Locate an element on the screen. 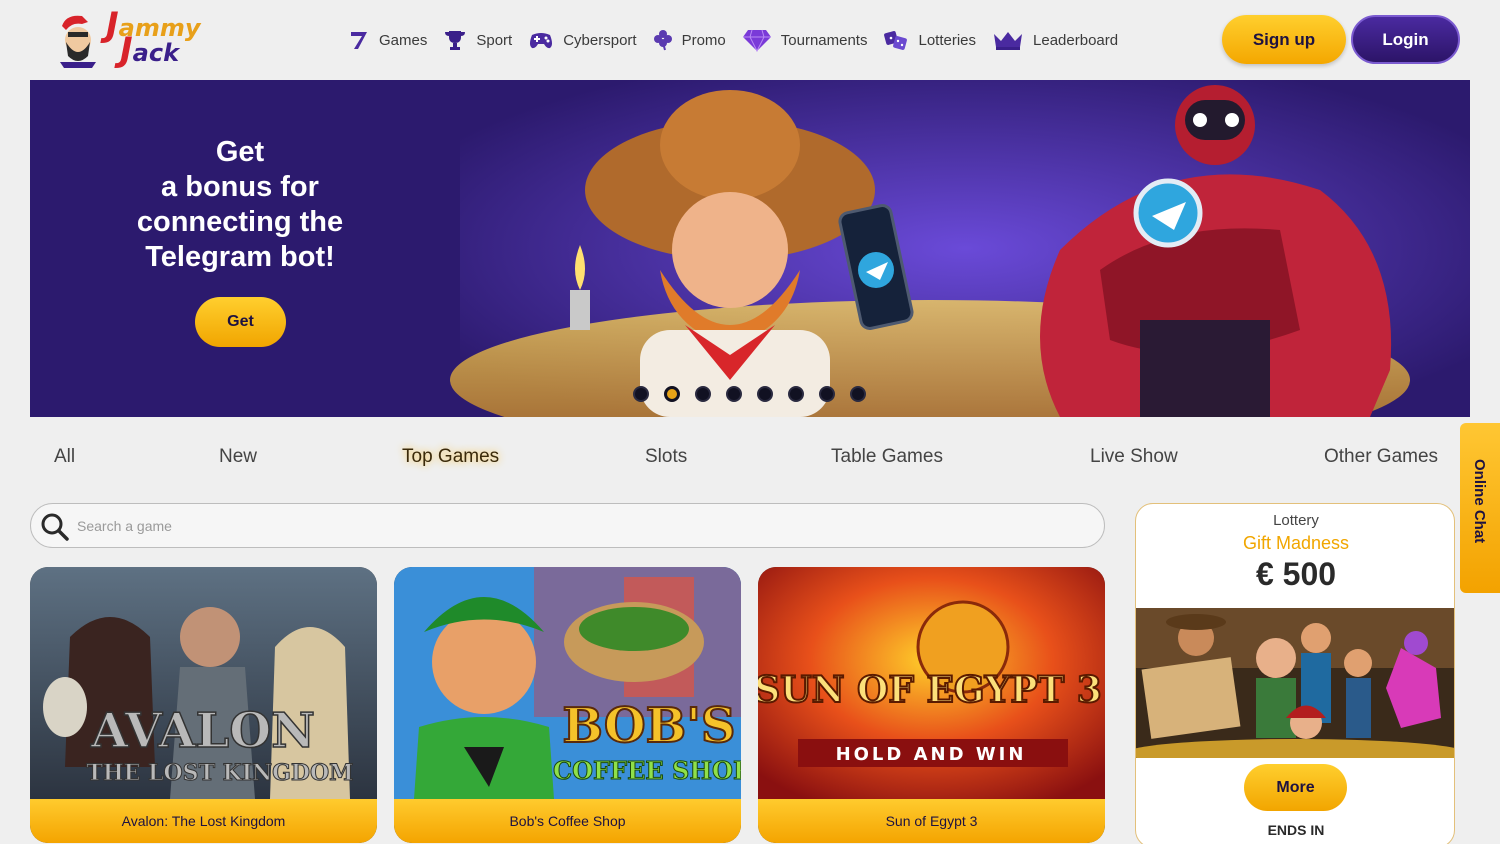 This screenshot has width=1500, height=844. lottery-ends-in-label: ENDS IN is located at coordinates (1296, 830).